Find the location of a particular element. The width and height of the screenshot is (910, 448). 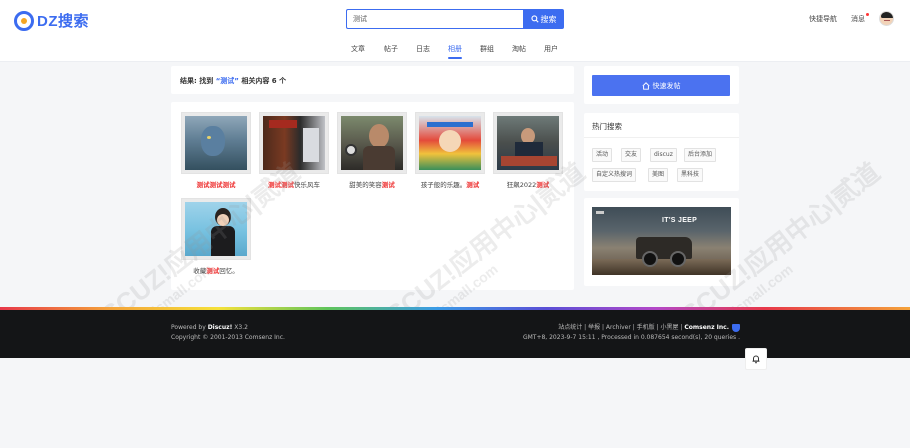

footer-links: 站点统计 | 举报 | Archiver | 手机版 | 小黑屋 | is located at coordinates (620, 327).